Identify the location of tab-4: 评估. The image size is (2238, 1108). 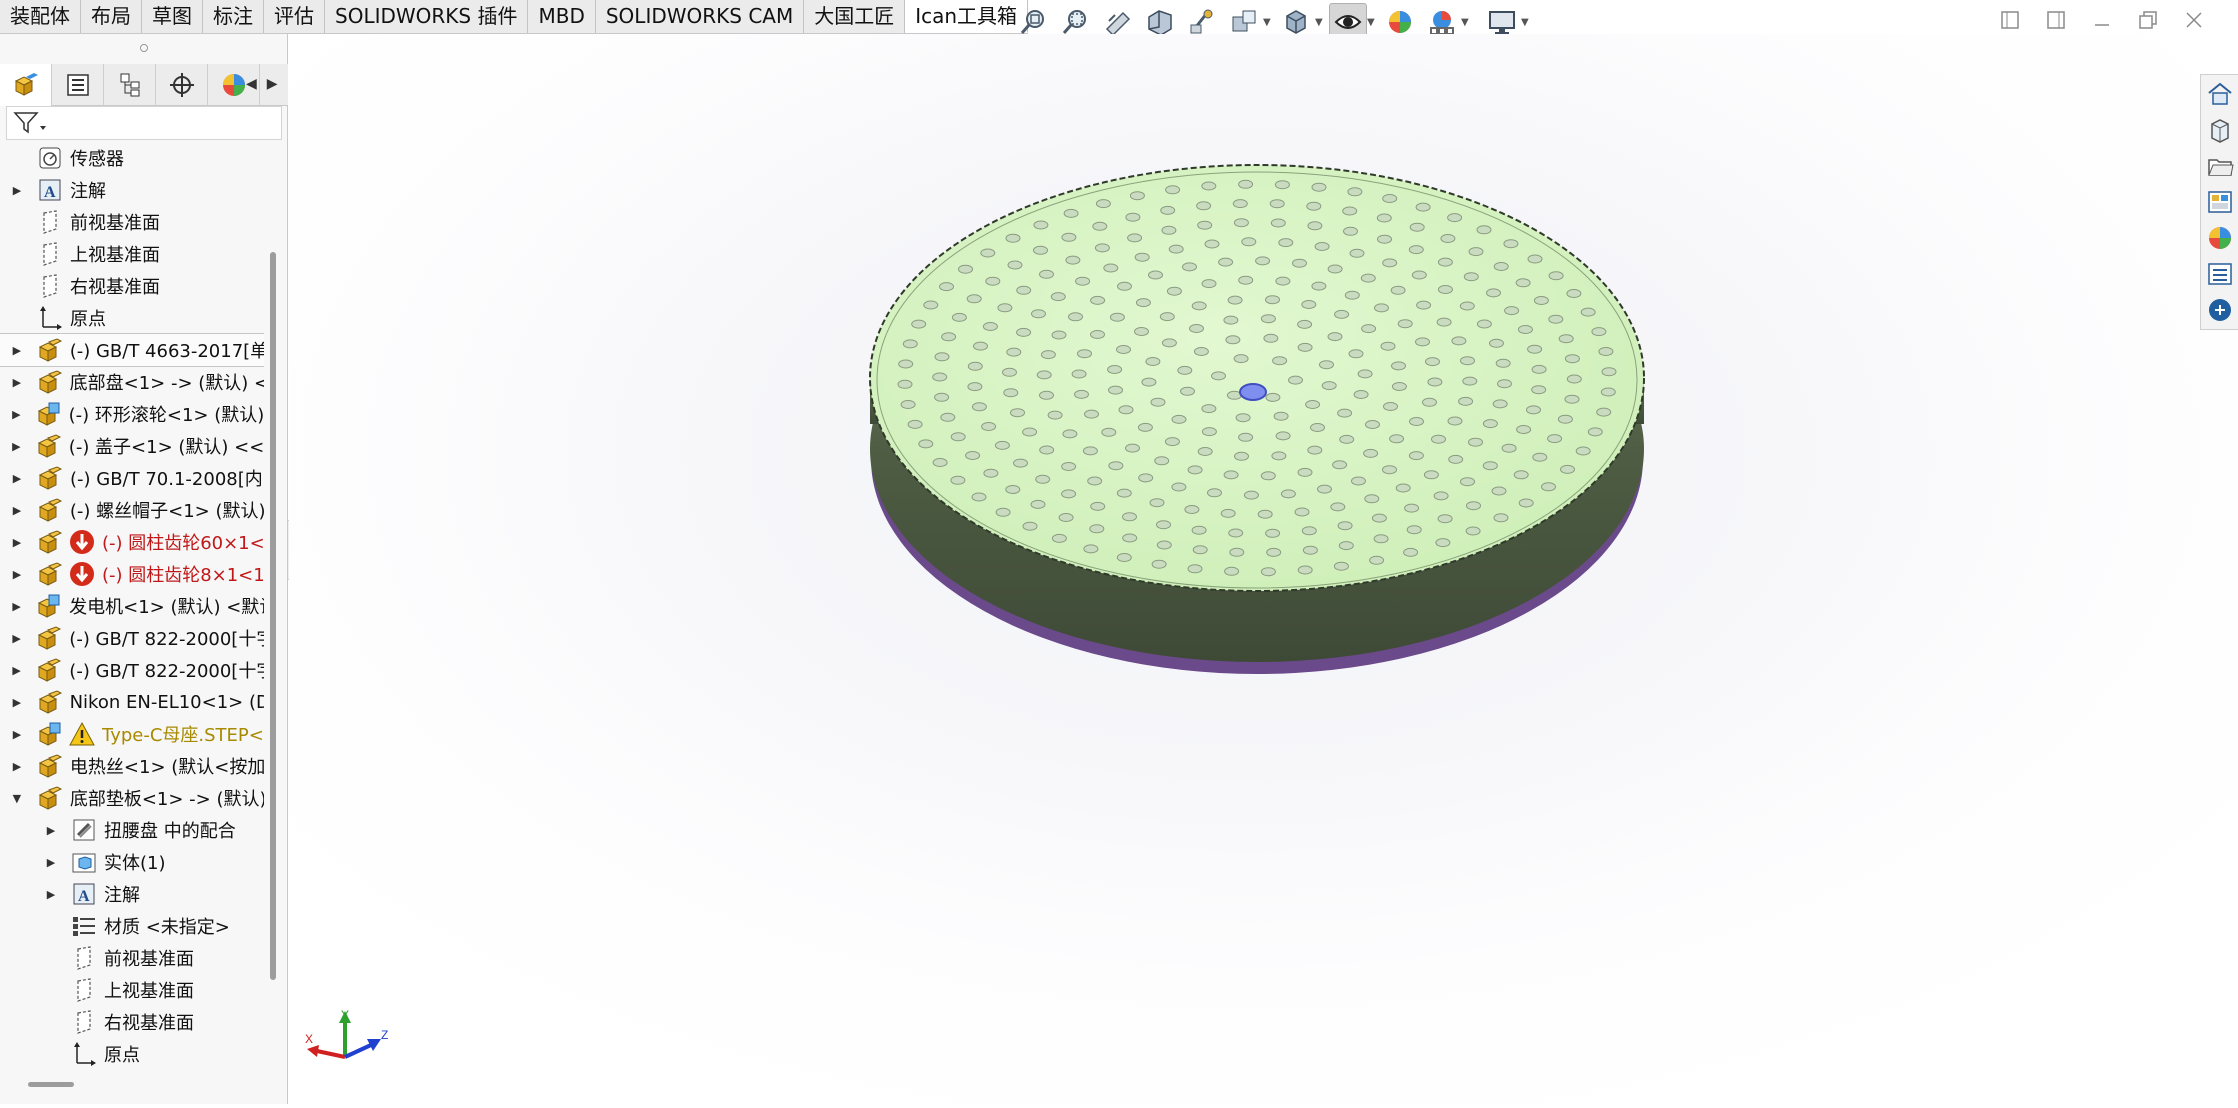
(294, 16).